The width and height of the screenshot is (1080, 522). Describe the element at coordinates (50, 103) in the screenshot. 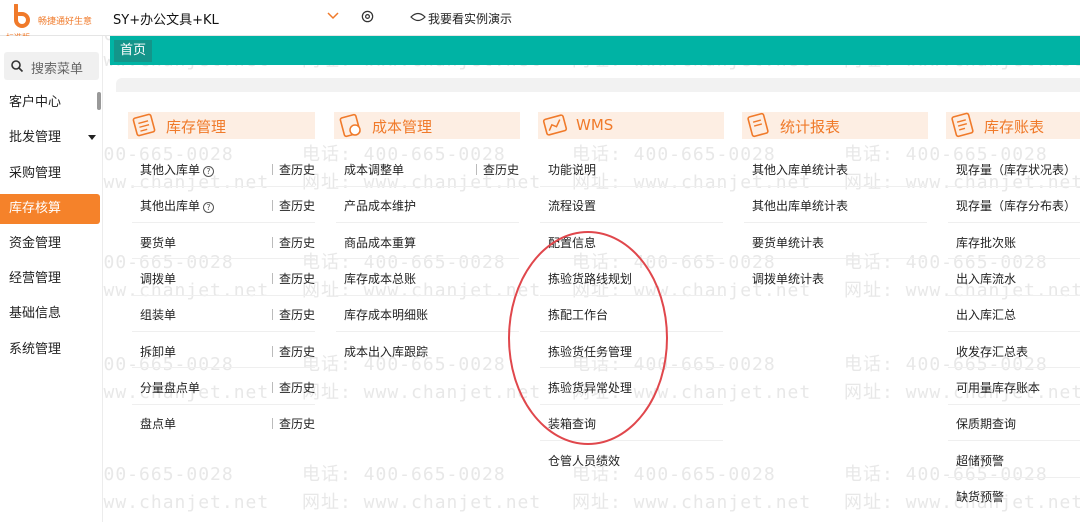

I see `sidebar-item-customer-center: 客户中心` at that location.